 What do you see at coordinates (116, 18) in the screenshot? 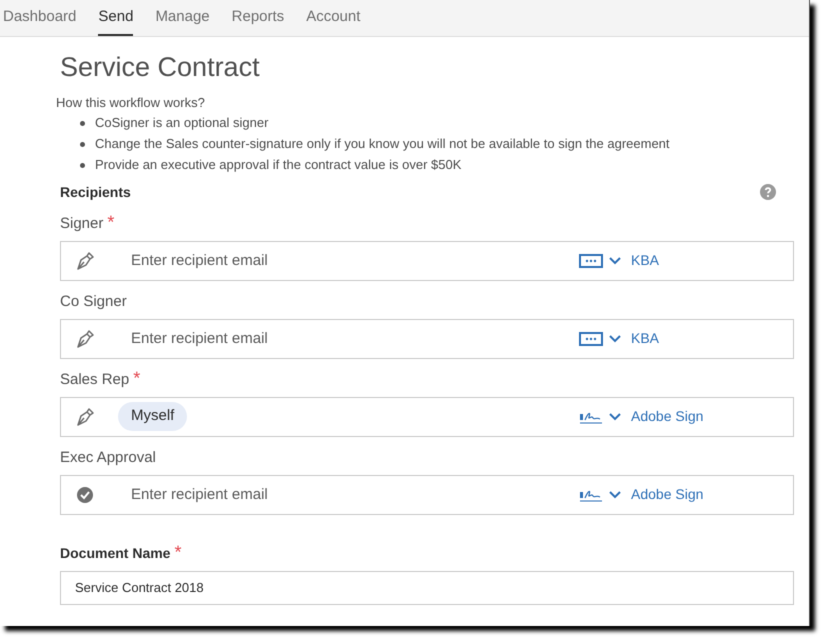
I see `nav-tab: Send` at bounding box center [116, 18].